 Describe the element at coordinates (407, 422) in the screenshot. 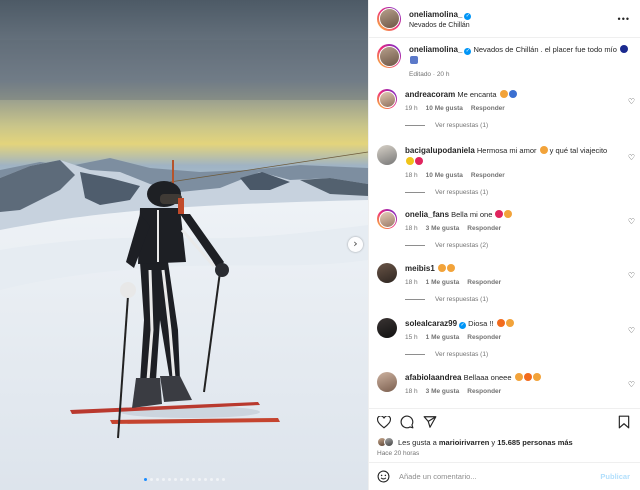

I see `comment-icon` at that location.